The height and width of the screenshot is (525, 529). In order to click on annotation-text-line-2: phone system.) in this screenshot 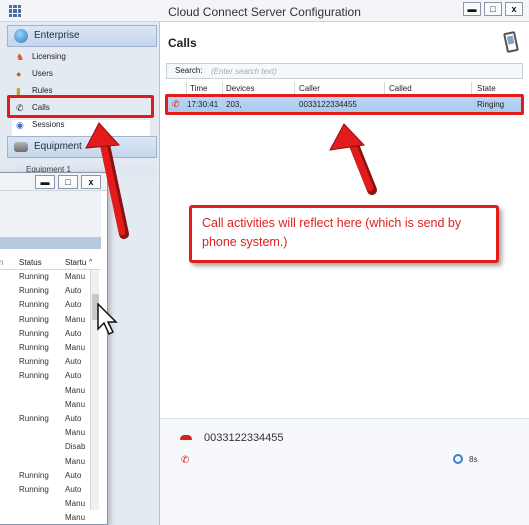, I will do `click(245, 242)`.